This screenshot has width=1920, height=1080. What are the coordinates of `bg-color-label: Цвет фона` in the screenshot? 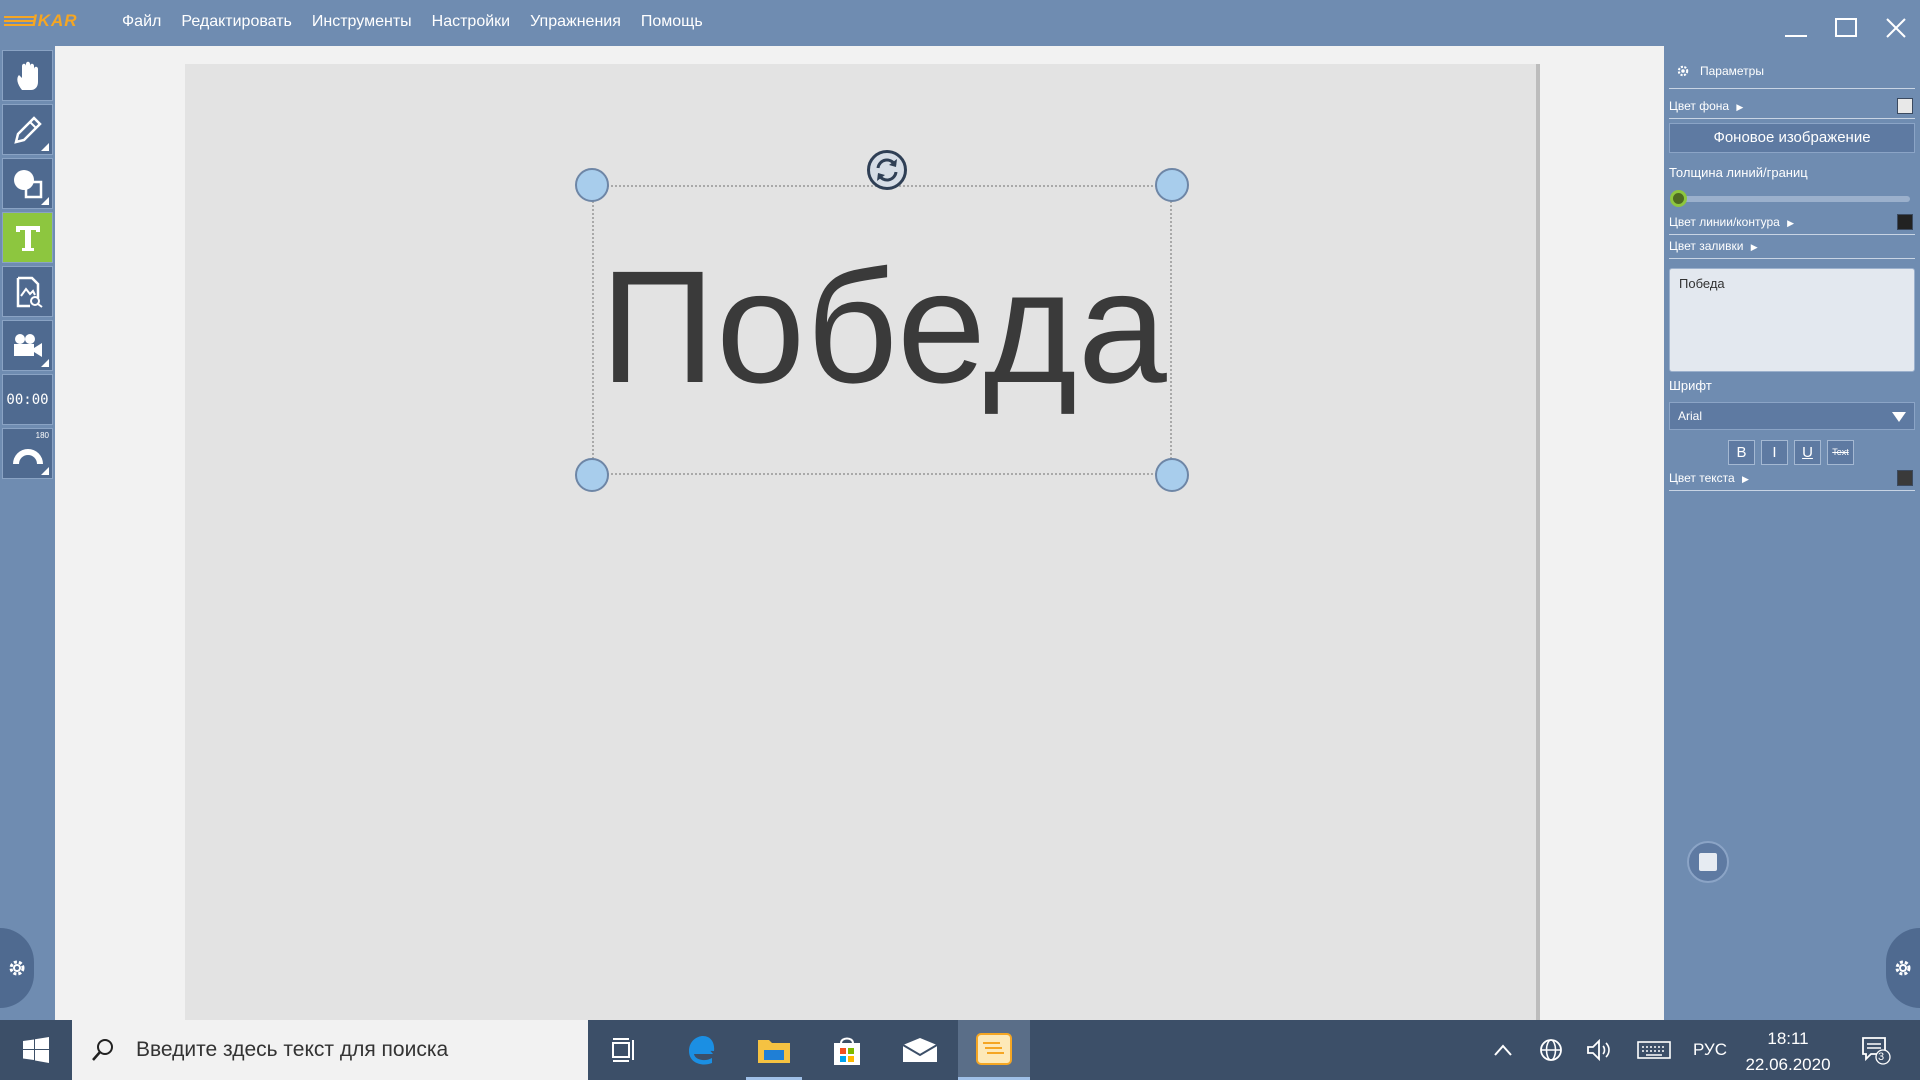 It's located at (1699, 106).